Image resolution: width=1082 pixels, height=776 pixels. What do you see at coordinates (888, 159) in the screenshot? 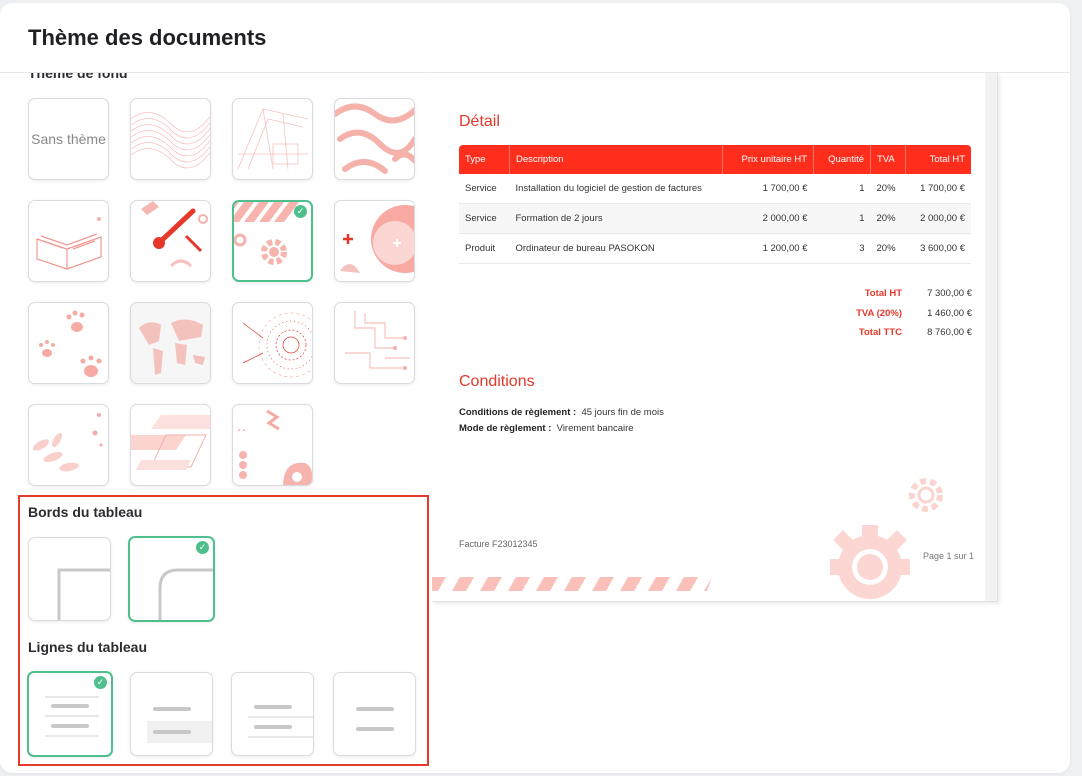
I see `col-vat: TVA` at bounding box center [888, 159].